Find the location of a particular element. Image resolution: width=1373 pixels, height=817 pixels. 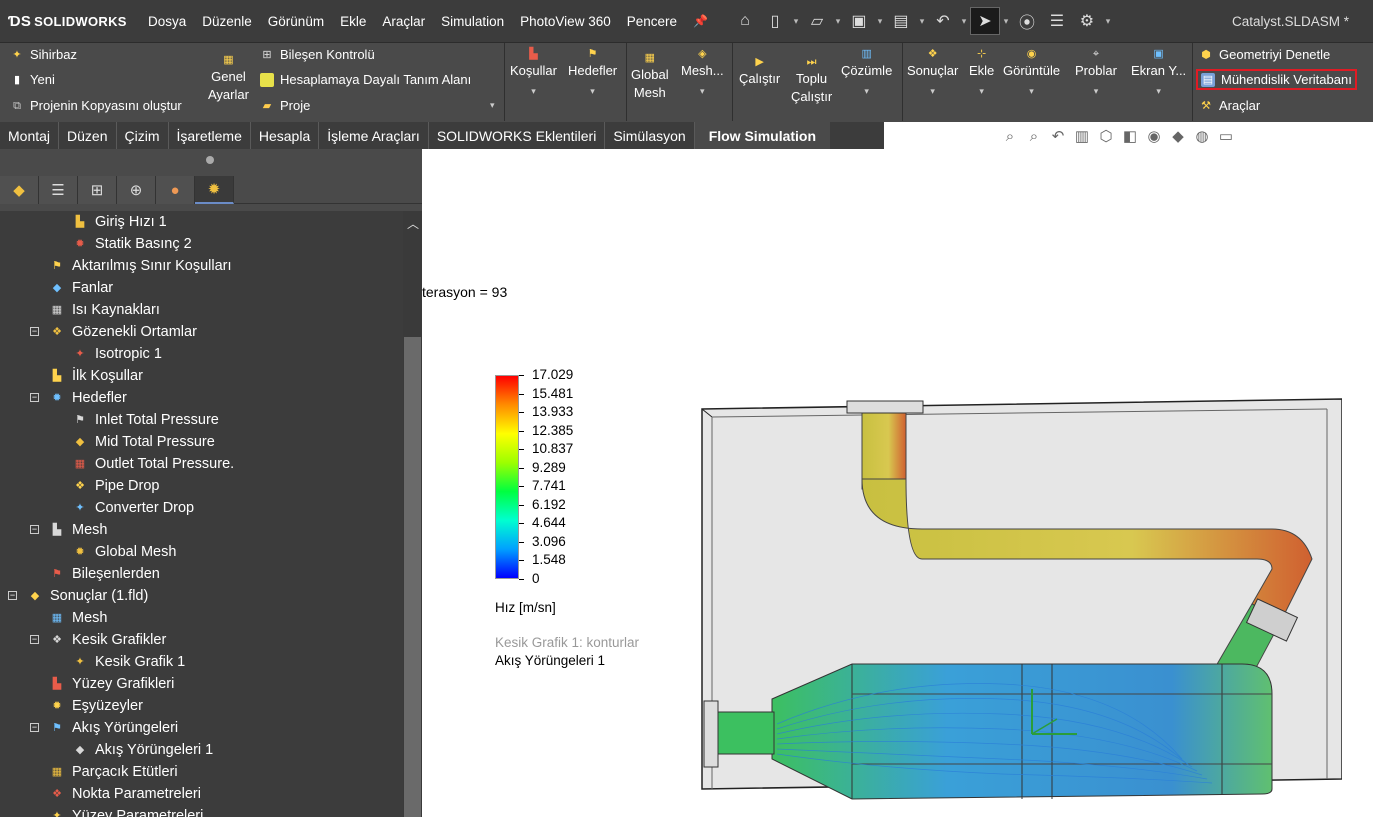

flow-simulation-tab-icon: ✹ is located at coordinates (214, 190).